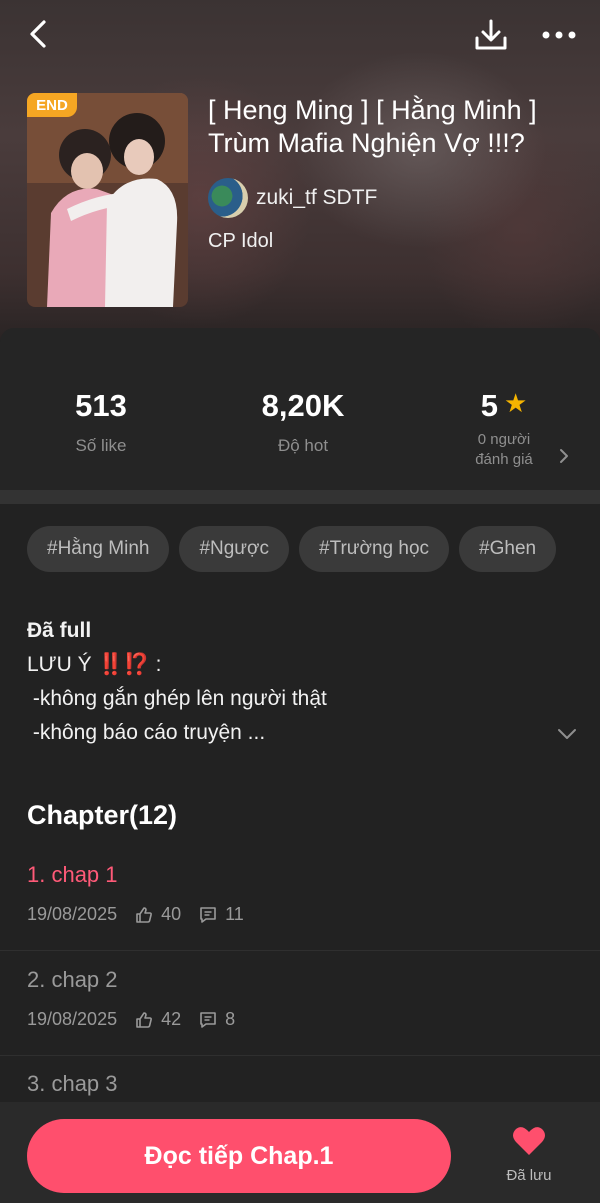  I want to click on more-options-button, so click(559, 35).